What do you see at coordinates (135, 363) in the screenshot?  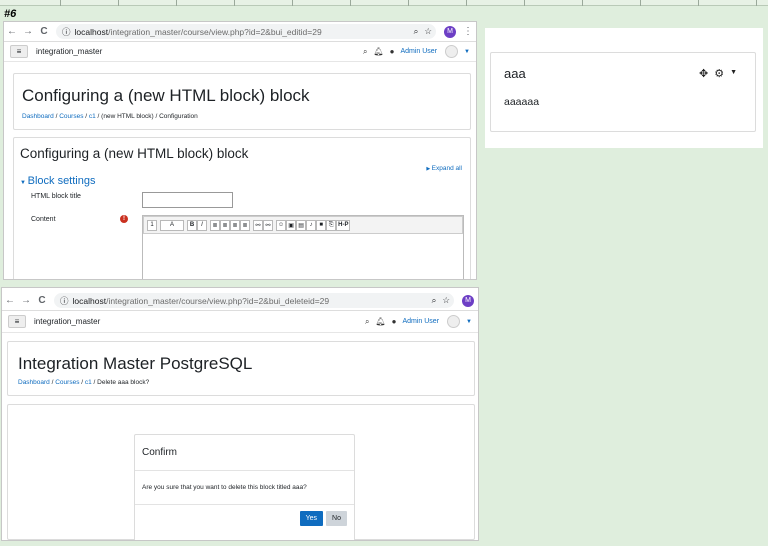 I see `page-title: Integration Master PostgreSQL` at bounding box center [135, 363].